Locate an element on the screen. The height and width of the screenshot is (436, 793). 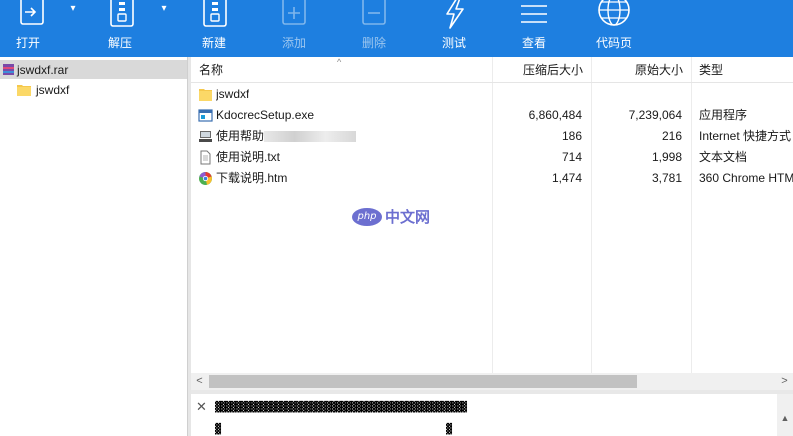
open-dropdown-icon: ▾ is located at coordinates (73, 9).